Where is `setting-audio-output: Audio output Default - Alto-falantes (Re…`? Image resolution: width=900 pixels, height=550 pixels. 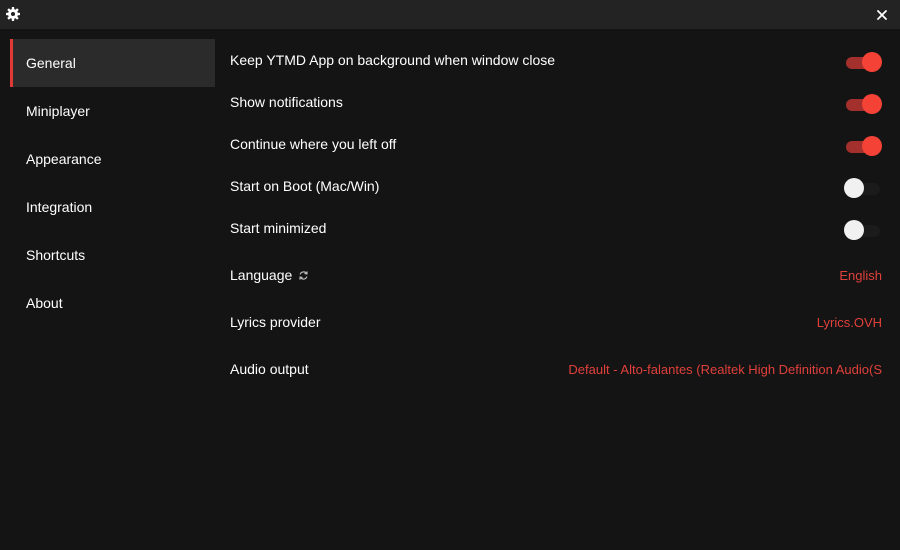
setting-audio-output: Audio output Default - Alto-falantes (Re… is located at coordinates (556, 369).